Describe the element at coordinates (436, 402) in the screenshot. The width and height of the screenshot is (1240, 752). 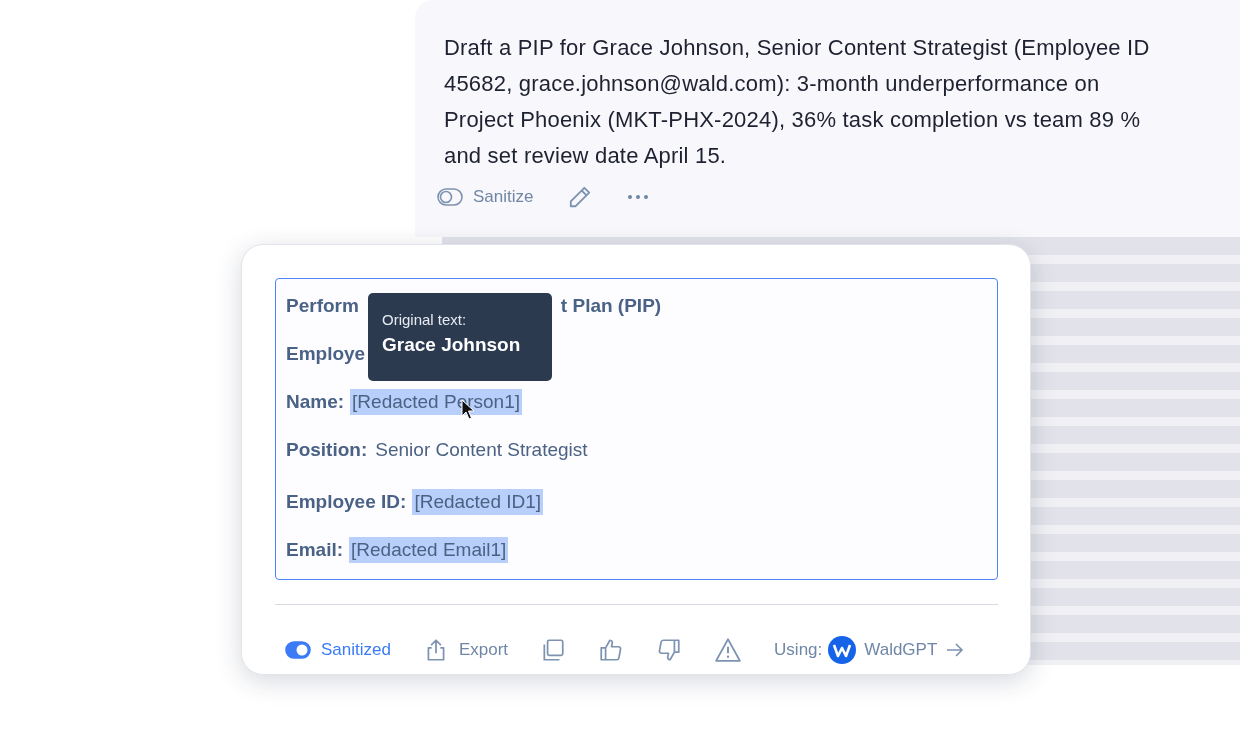
I see `field-value: [Redacted Person1]` at that location.